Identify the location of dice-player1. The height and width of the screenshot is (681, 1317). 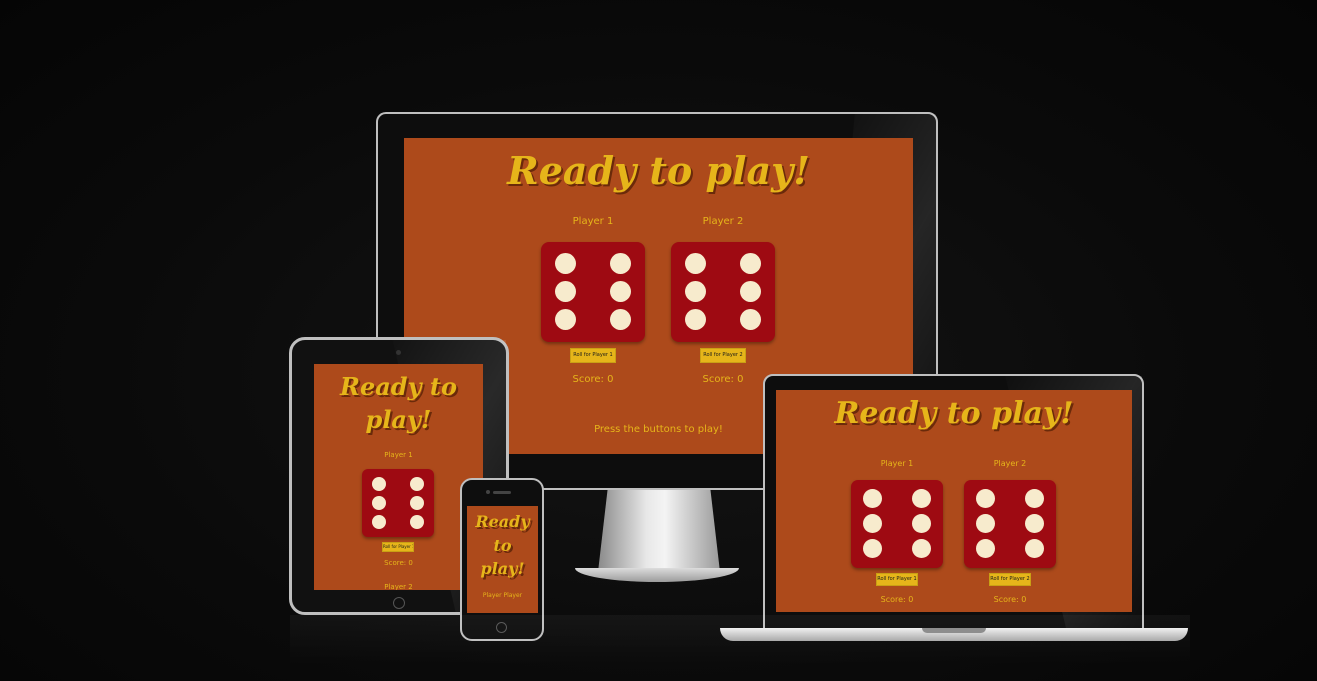
(593, 292).